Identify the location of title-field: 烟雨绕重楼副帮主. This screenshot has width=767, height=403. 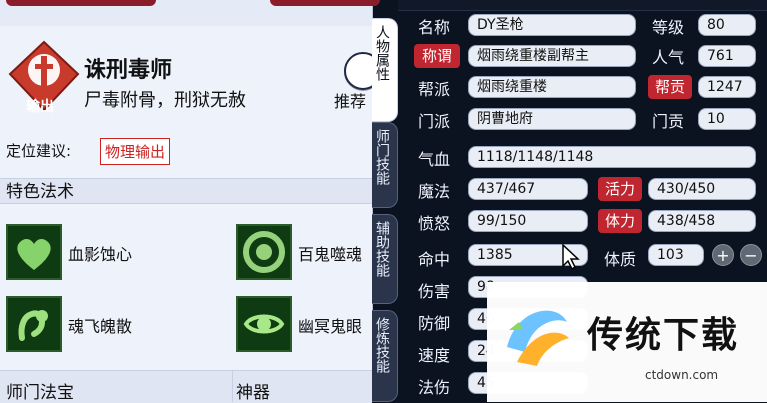
(552, 56).